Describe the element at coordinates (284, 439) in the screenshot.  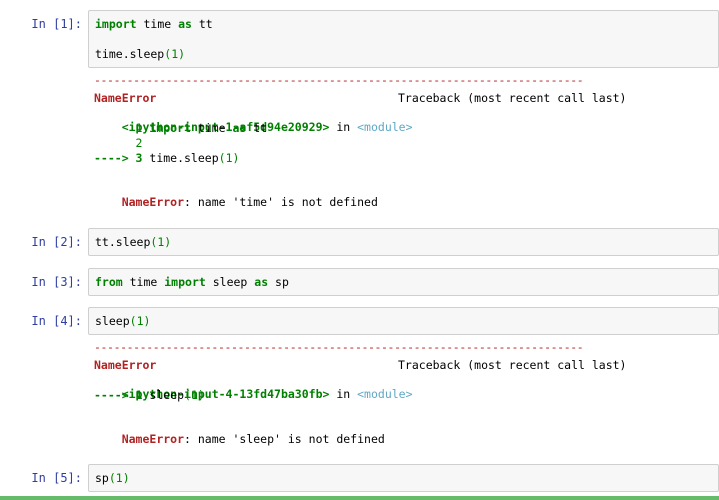
I see `error-message-text: : name 'sleep' is not defined` at that location.